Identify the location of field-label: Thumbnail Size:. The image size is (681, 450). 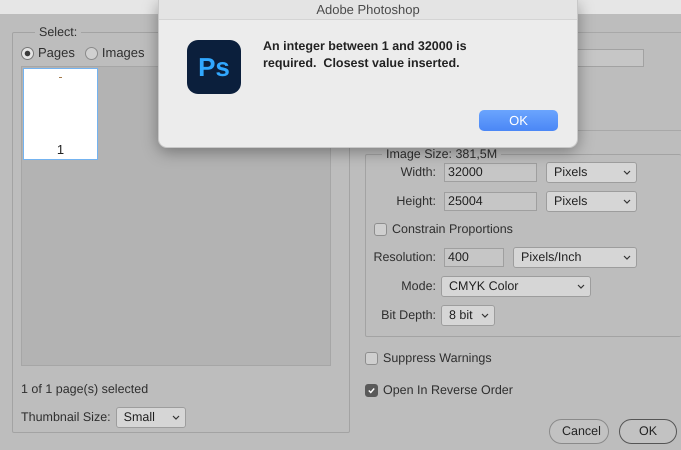
(66, 417).